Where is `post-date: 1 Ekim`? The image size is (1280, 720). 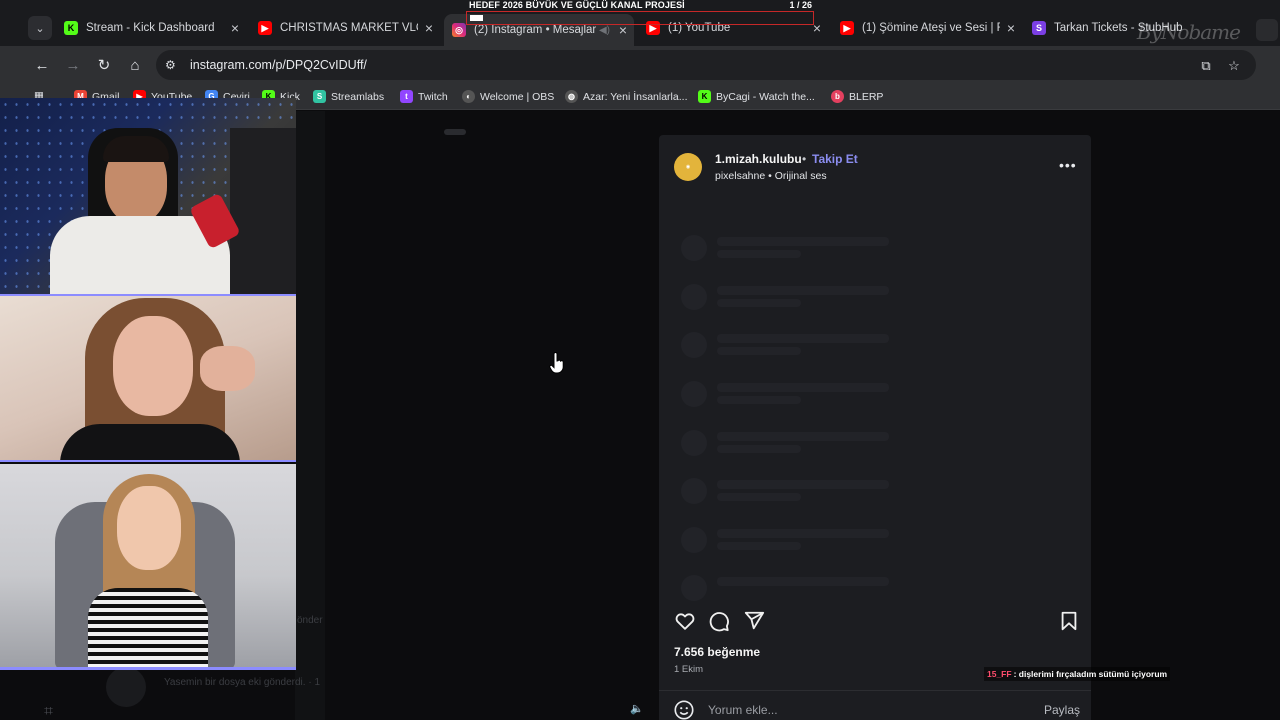
post-date: 1 Ekim is located at coordinates (689, 669).